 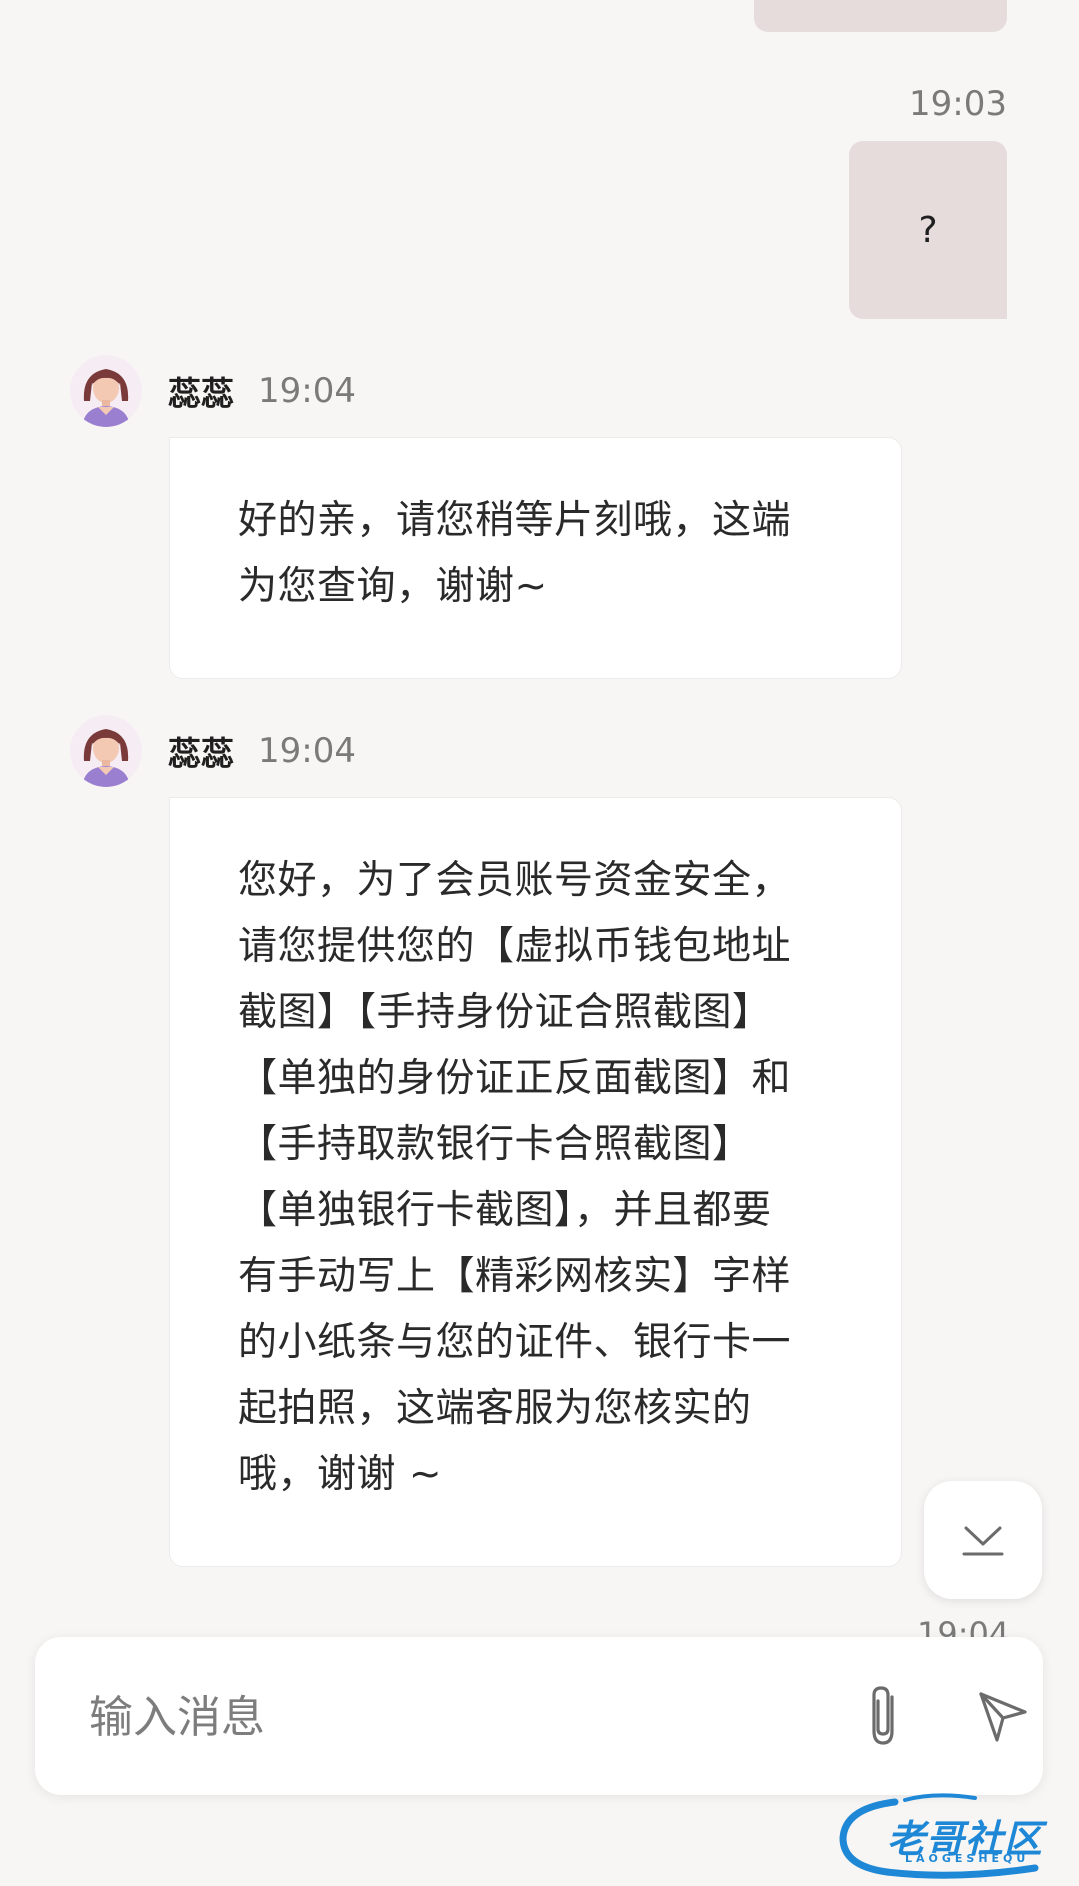 I want to click on watermark-logo: 老哥社区 LAOGESHEQU, so click(x=950, y=1835).